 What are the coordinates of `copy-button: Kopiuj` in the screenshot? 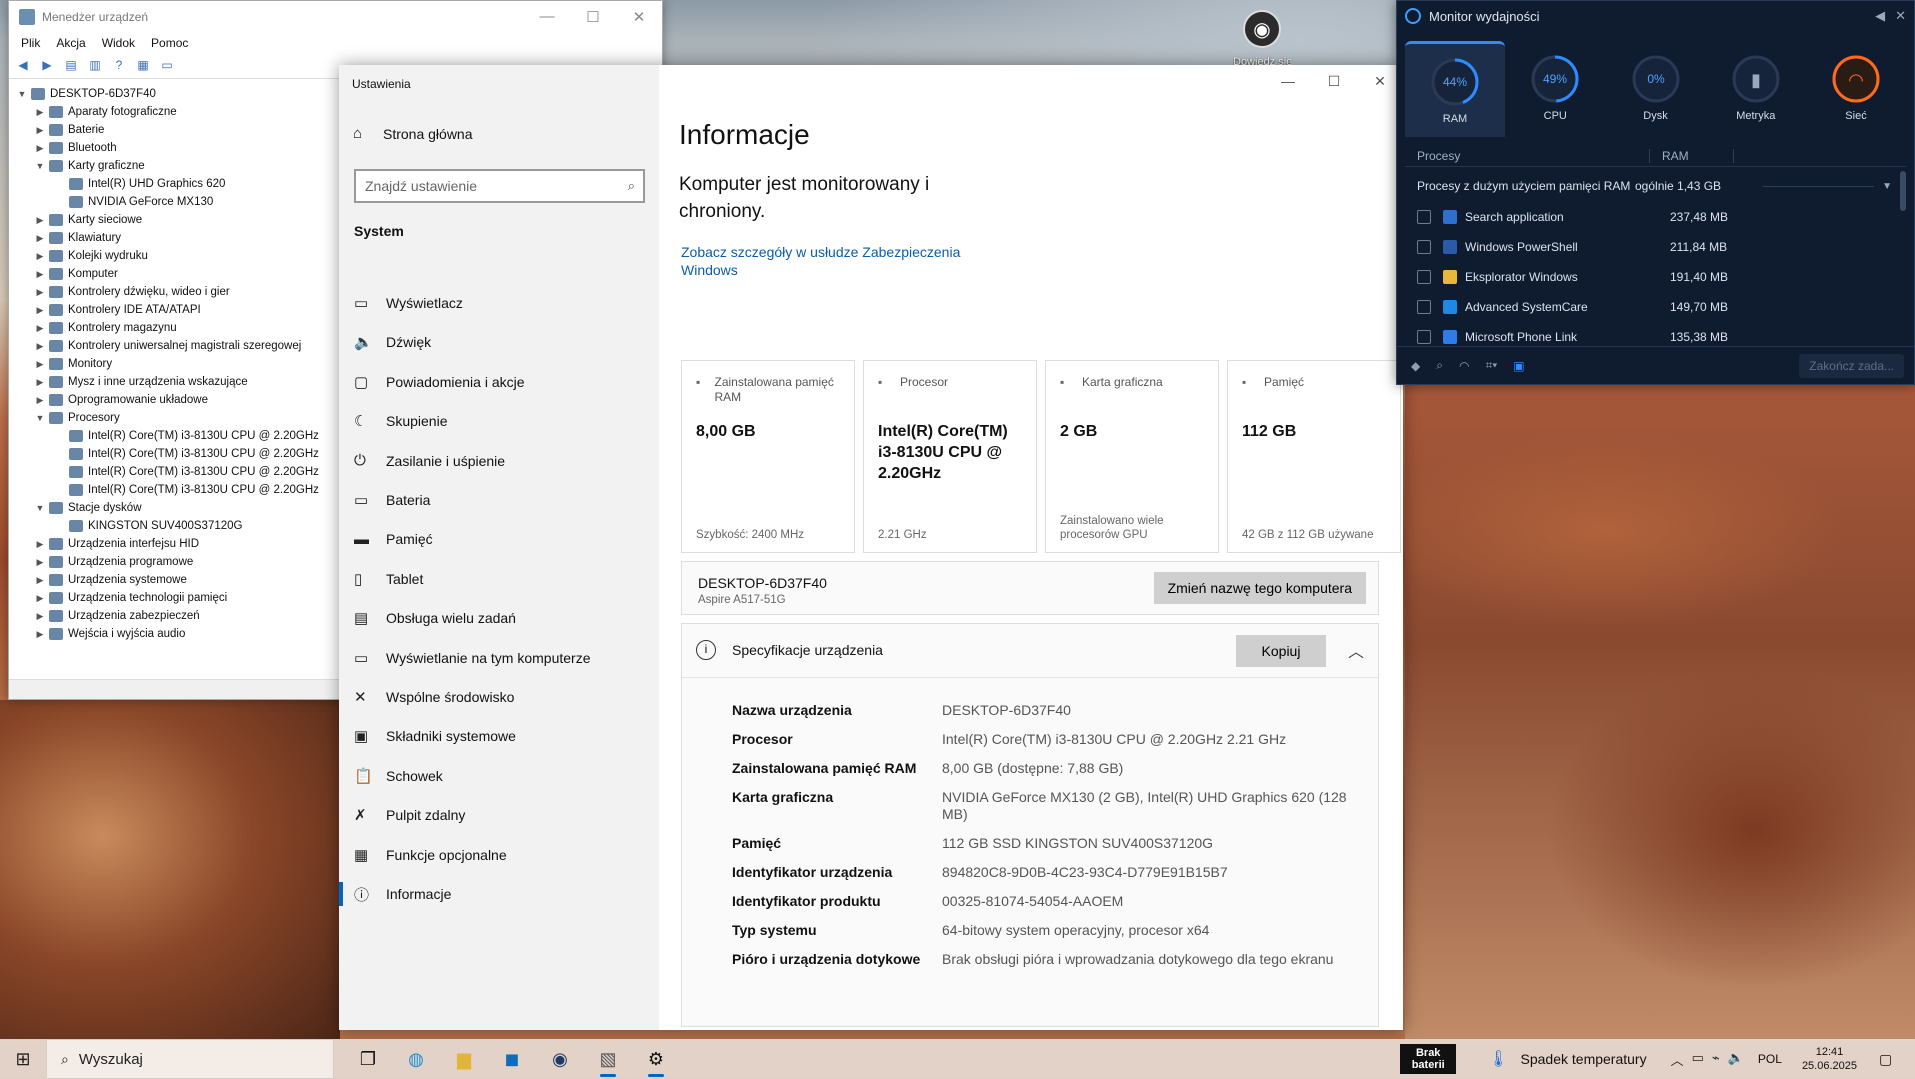 It's located at (1281, 651).